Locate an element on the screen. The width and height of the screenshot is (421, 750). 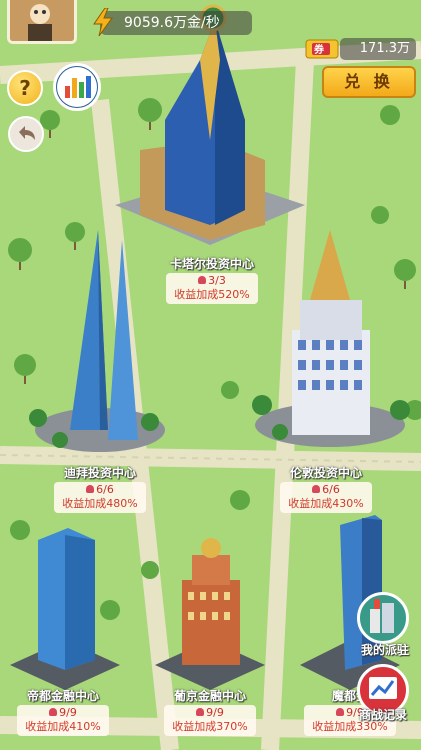
back-button is located at coordinates (26, 134).